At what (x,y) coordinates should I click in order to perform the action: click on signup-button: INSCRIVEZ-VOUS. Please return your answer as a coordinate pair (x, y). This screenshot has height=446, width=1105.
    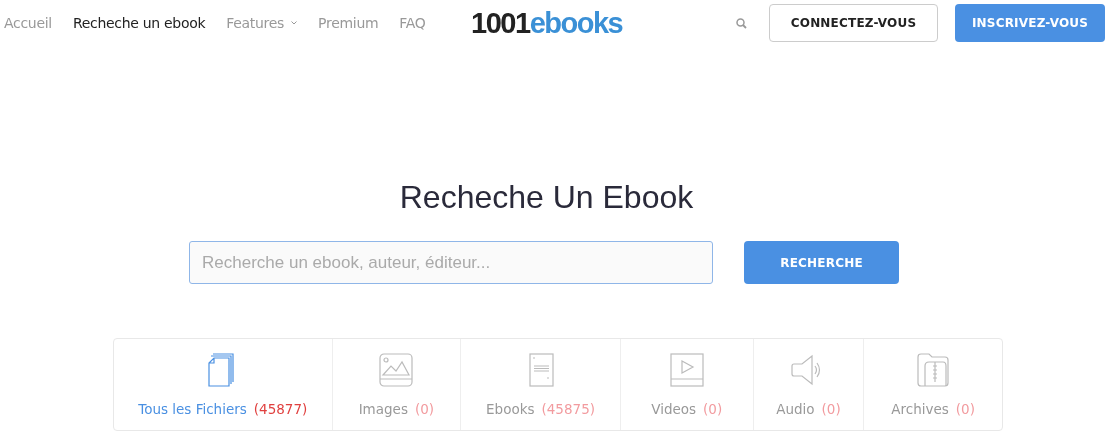
    Looking at the image, I should click on (1030, 23).